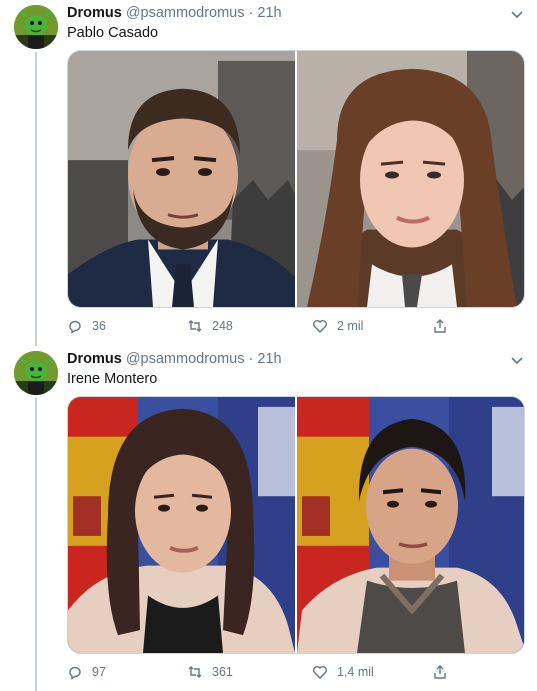 This screenshot has height=691, width=537. I want to click on tweet-actions: 97 361 1,4 mil, so click(296, 672).